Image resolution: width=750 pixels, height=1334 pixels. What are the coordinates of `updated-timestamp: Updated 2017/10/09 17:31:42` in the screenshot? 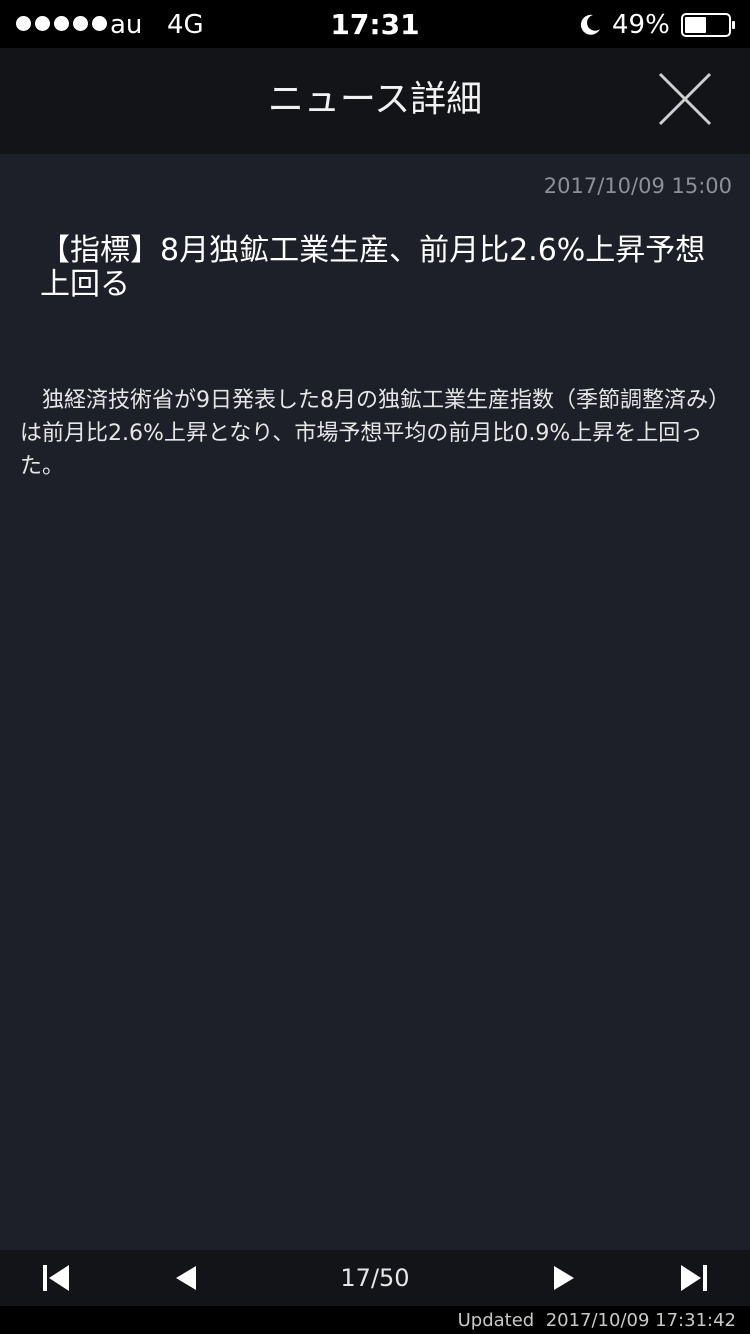 It's located at (597, 1321).